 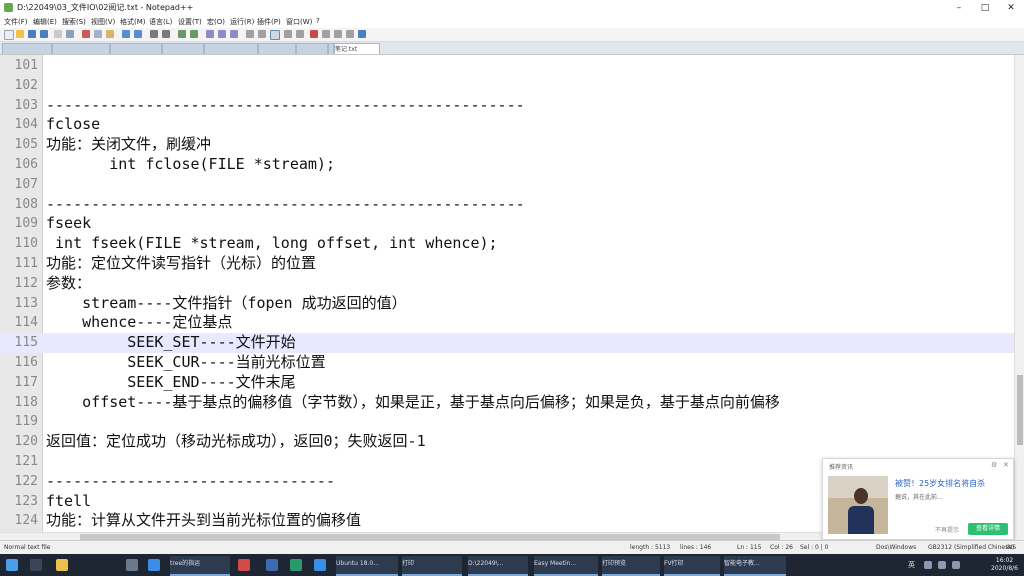 What do you see at coordinates (262, 34) in the screenshot?
I see `udl-icon` at bounding box center [262, 34].